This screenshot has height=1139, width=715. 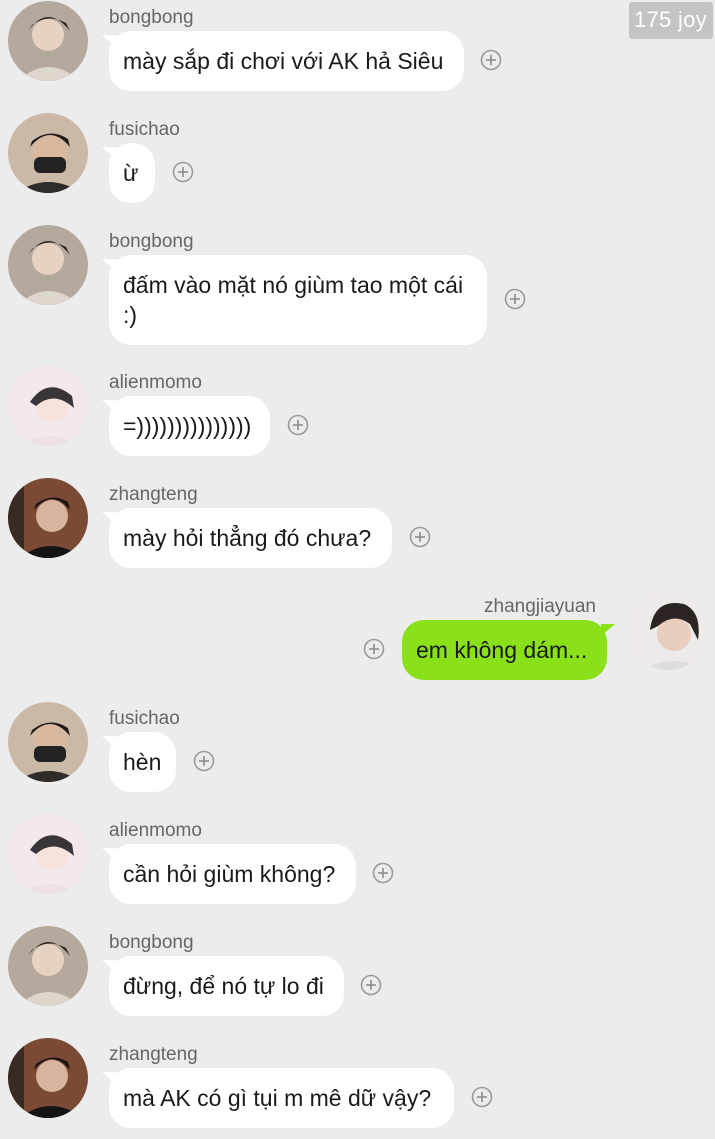 I want to click on watermark-label: 175 joy, so click(x=670, y=20).